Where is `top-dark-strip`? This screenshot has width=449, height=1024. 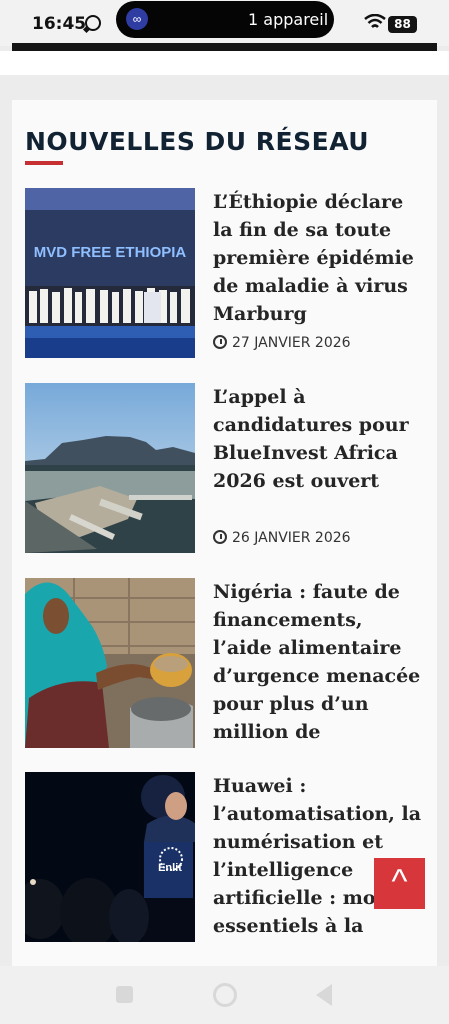 top-dark-strip is located at coordinates (224, 47).